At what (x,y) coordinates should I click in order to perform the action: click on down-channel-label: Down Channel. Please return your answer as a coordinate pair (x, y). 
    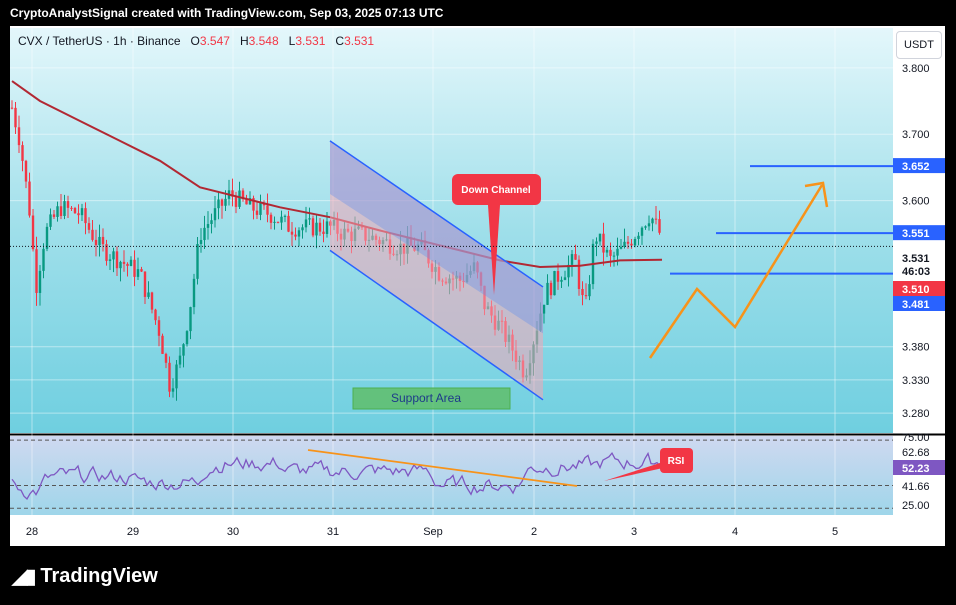
    Looking at the image, I should click on (496, 190).